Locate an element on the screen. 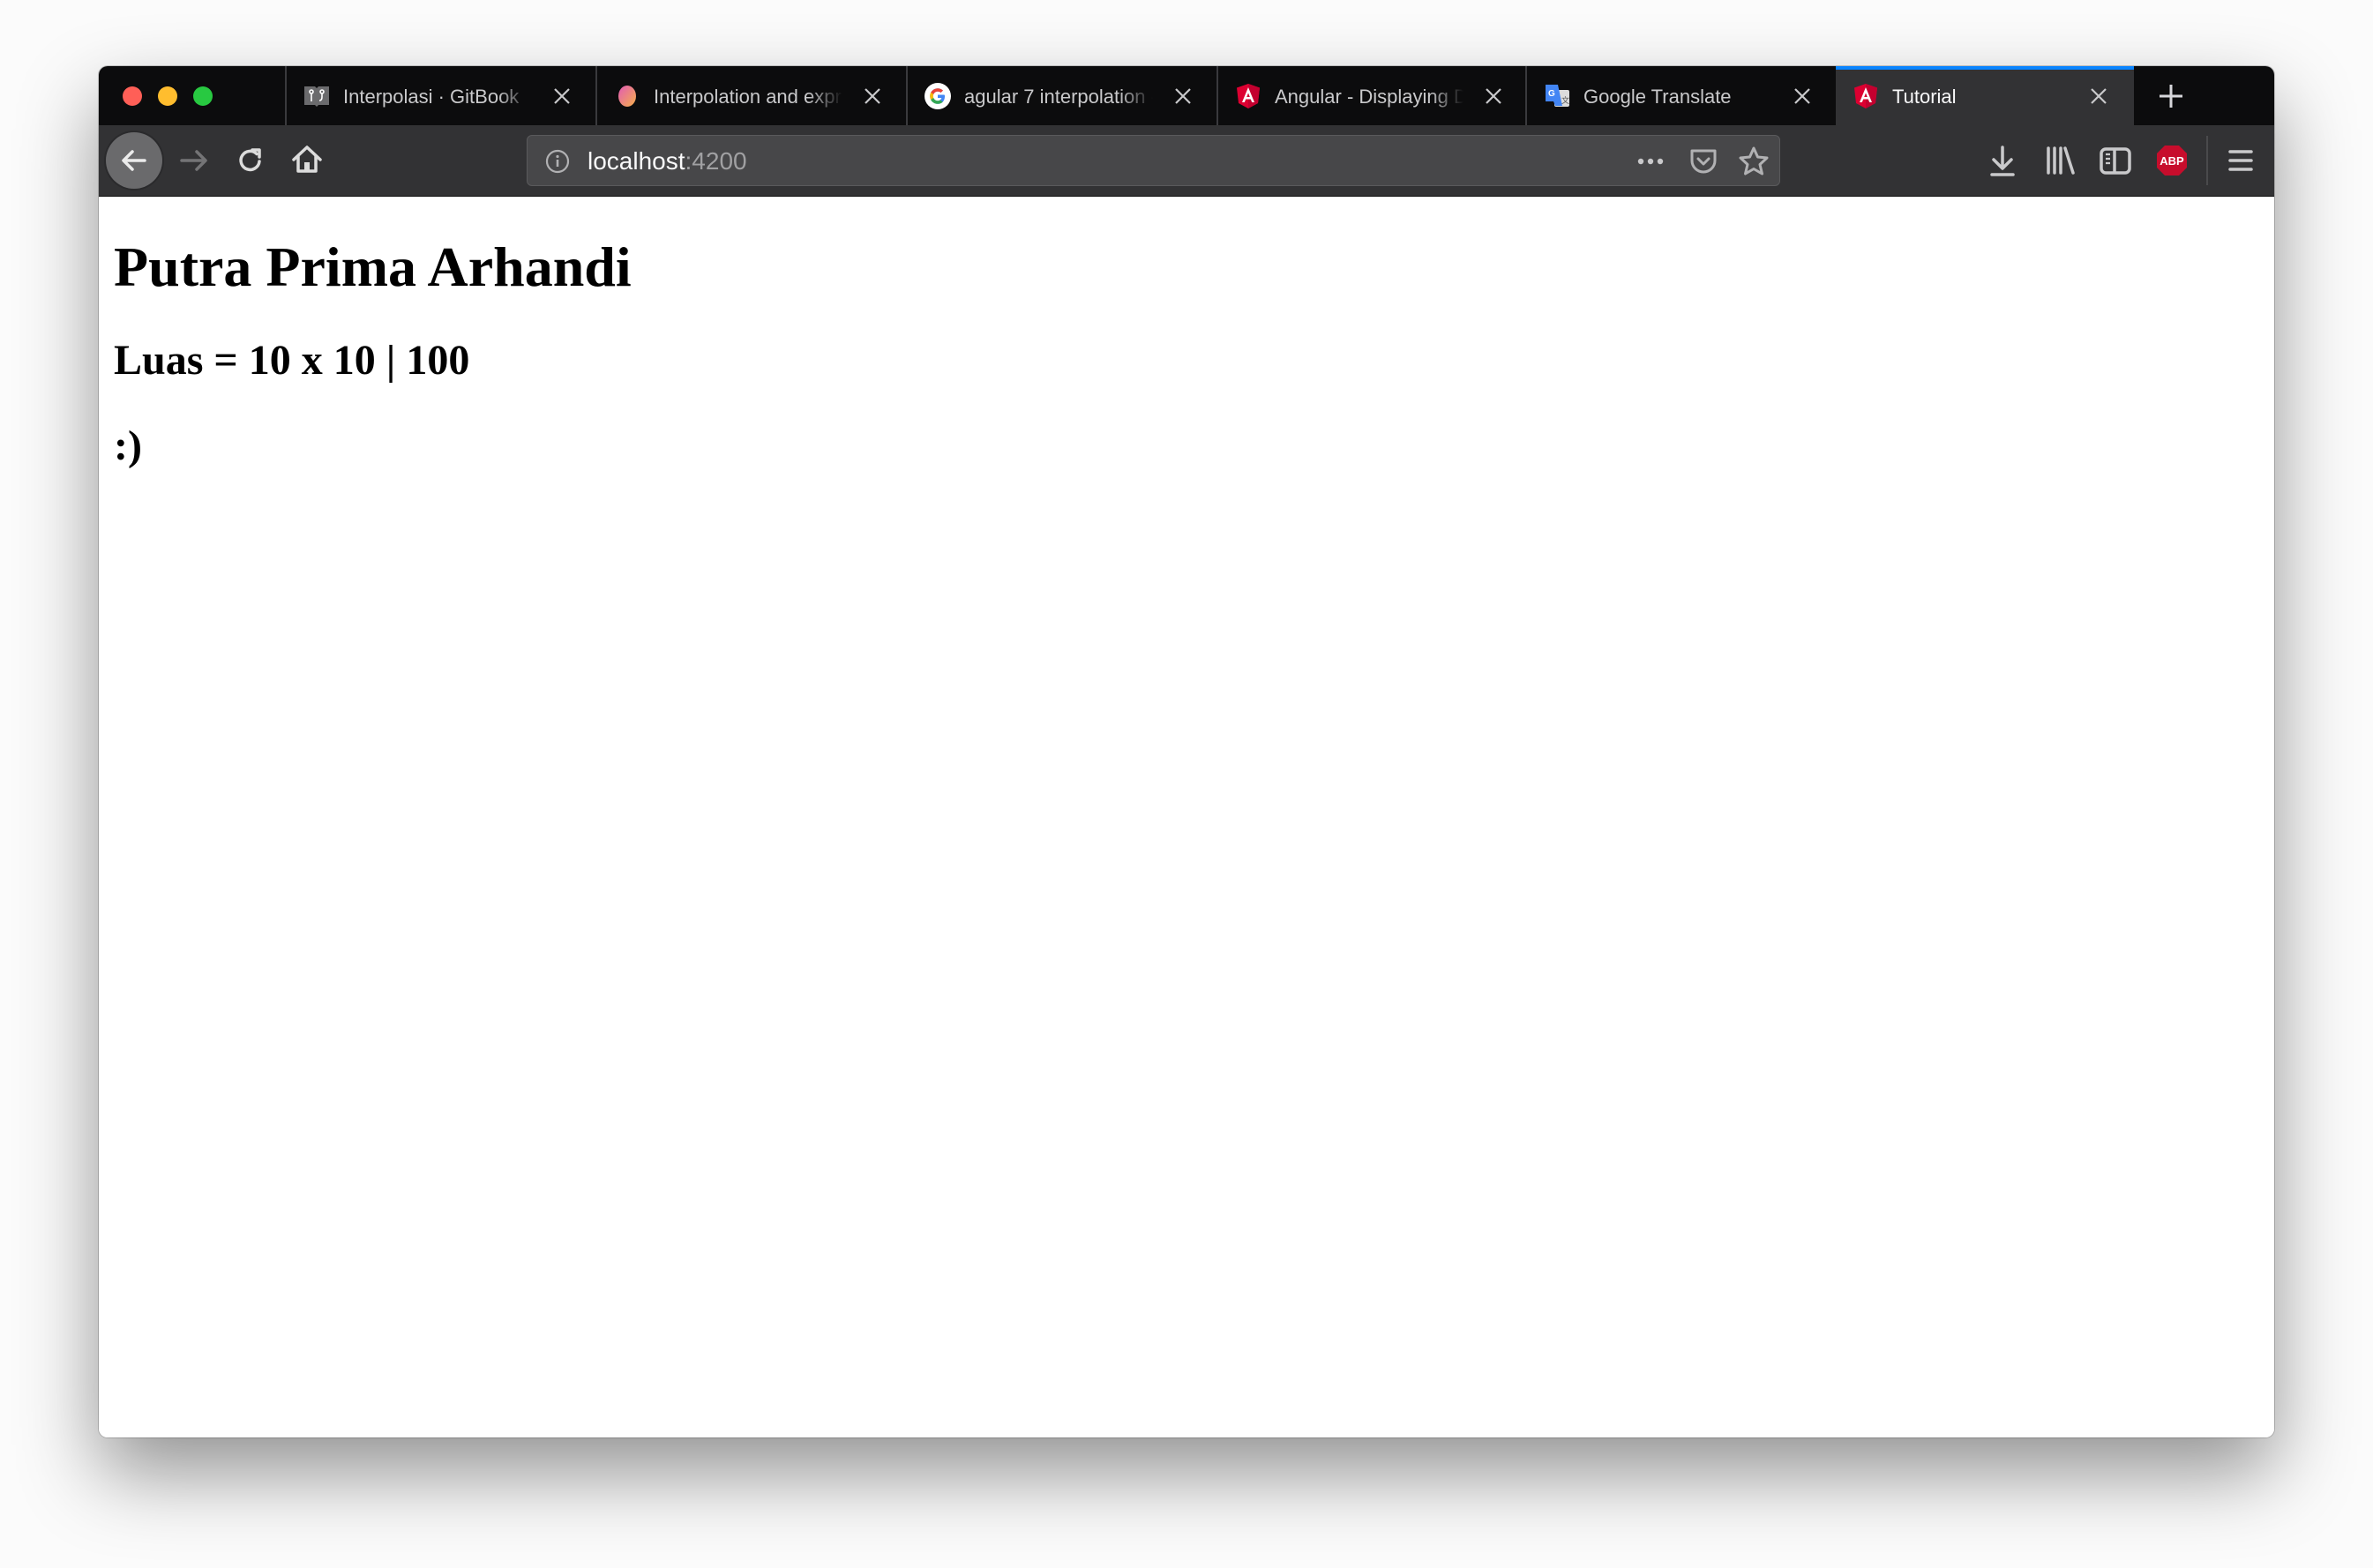 Image resolution: width=2373 pixels, height=1568 pixels. tab-tutorial: Tutorial is located at coordinates (1985, 95).